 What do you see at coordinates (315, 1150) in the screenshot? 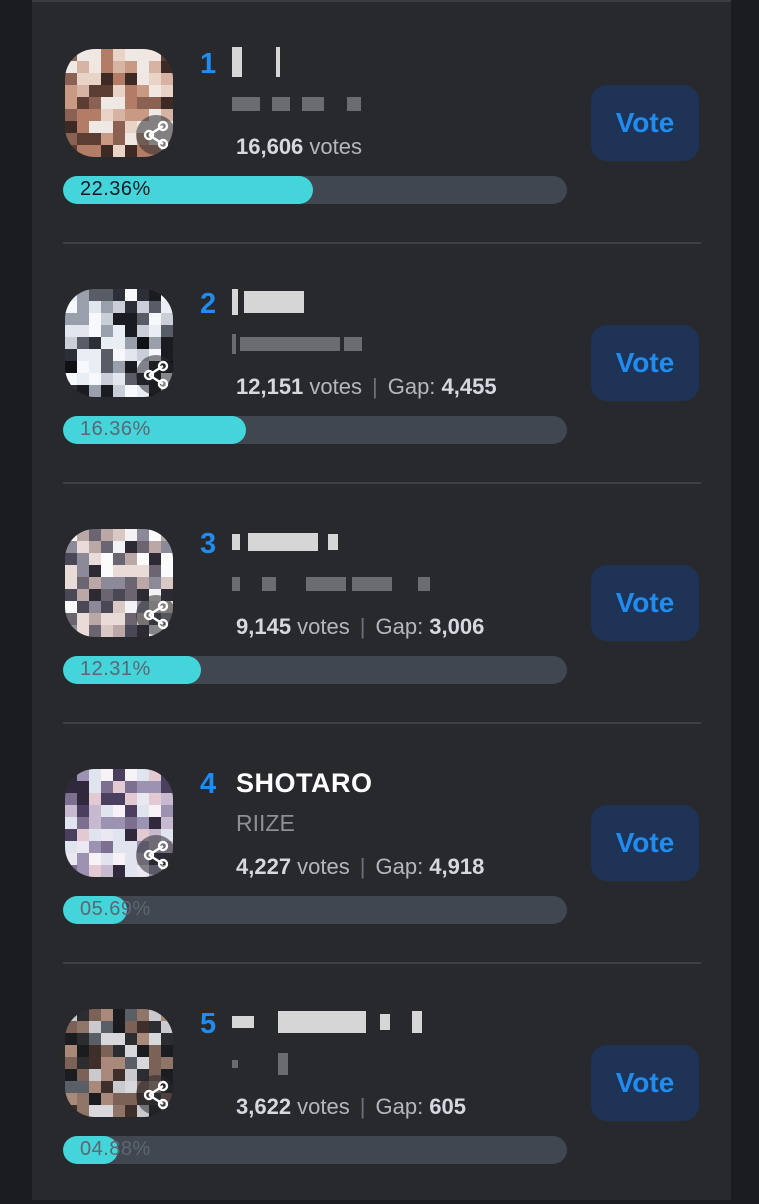
I see `vote-progress-bar: 04.88%` at bounding box center [315, 1150].